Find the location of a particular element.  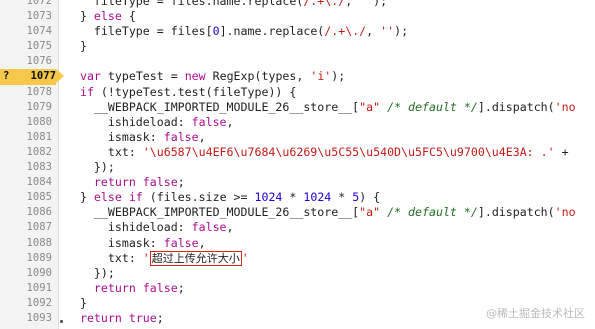

code-line: 1083 }); is located at coordinates (297, 167).